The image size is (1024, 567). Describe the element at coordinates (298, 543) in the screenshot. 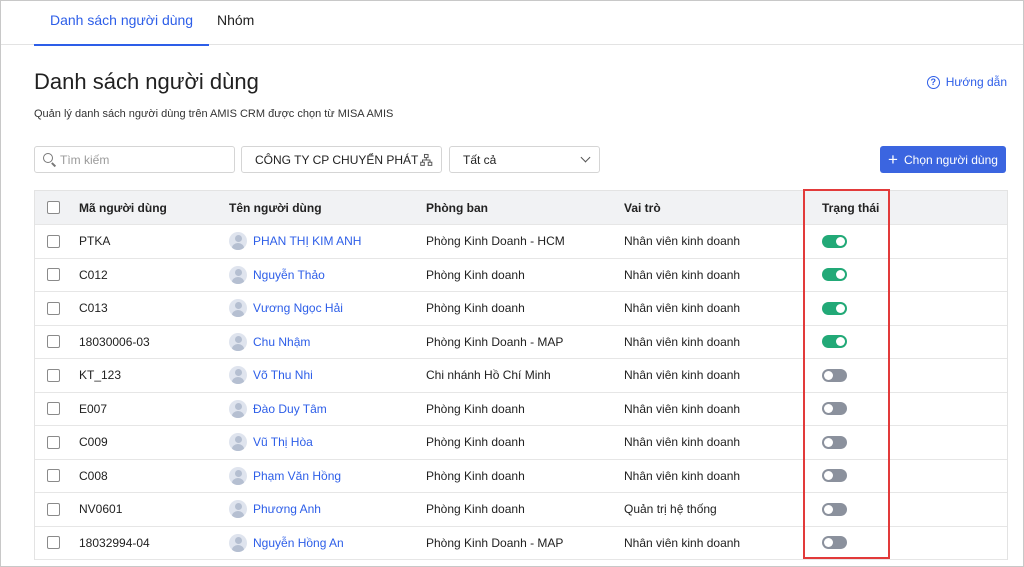

I see `user-name-link: Nguyễn Hồng An` at that location.